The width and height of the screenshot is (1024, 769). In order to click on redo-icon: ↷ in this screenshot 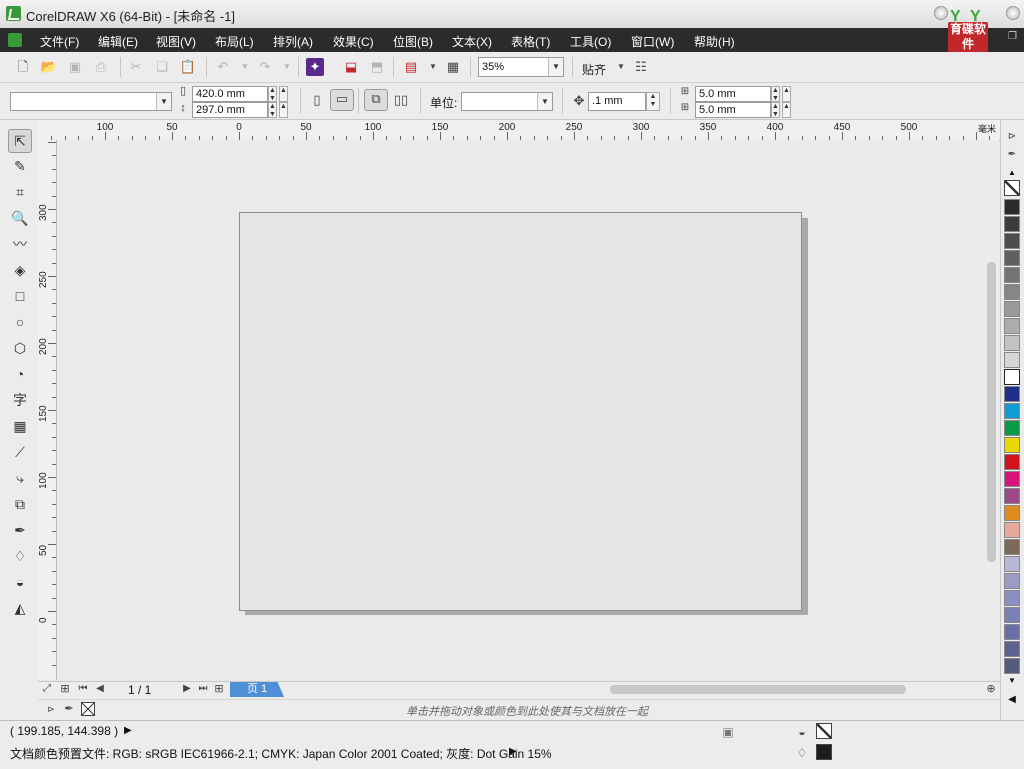, I will do `click(265, 67)`.